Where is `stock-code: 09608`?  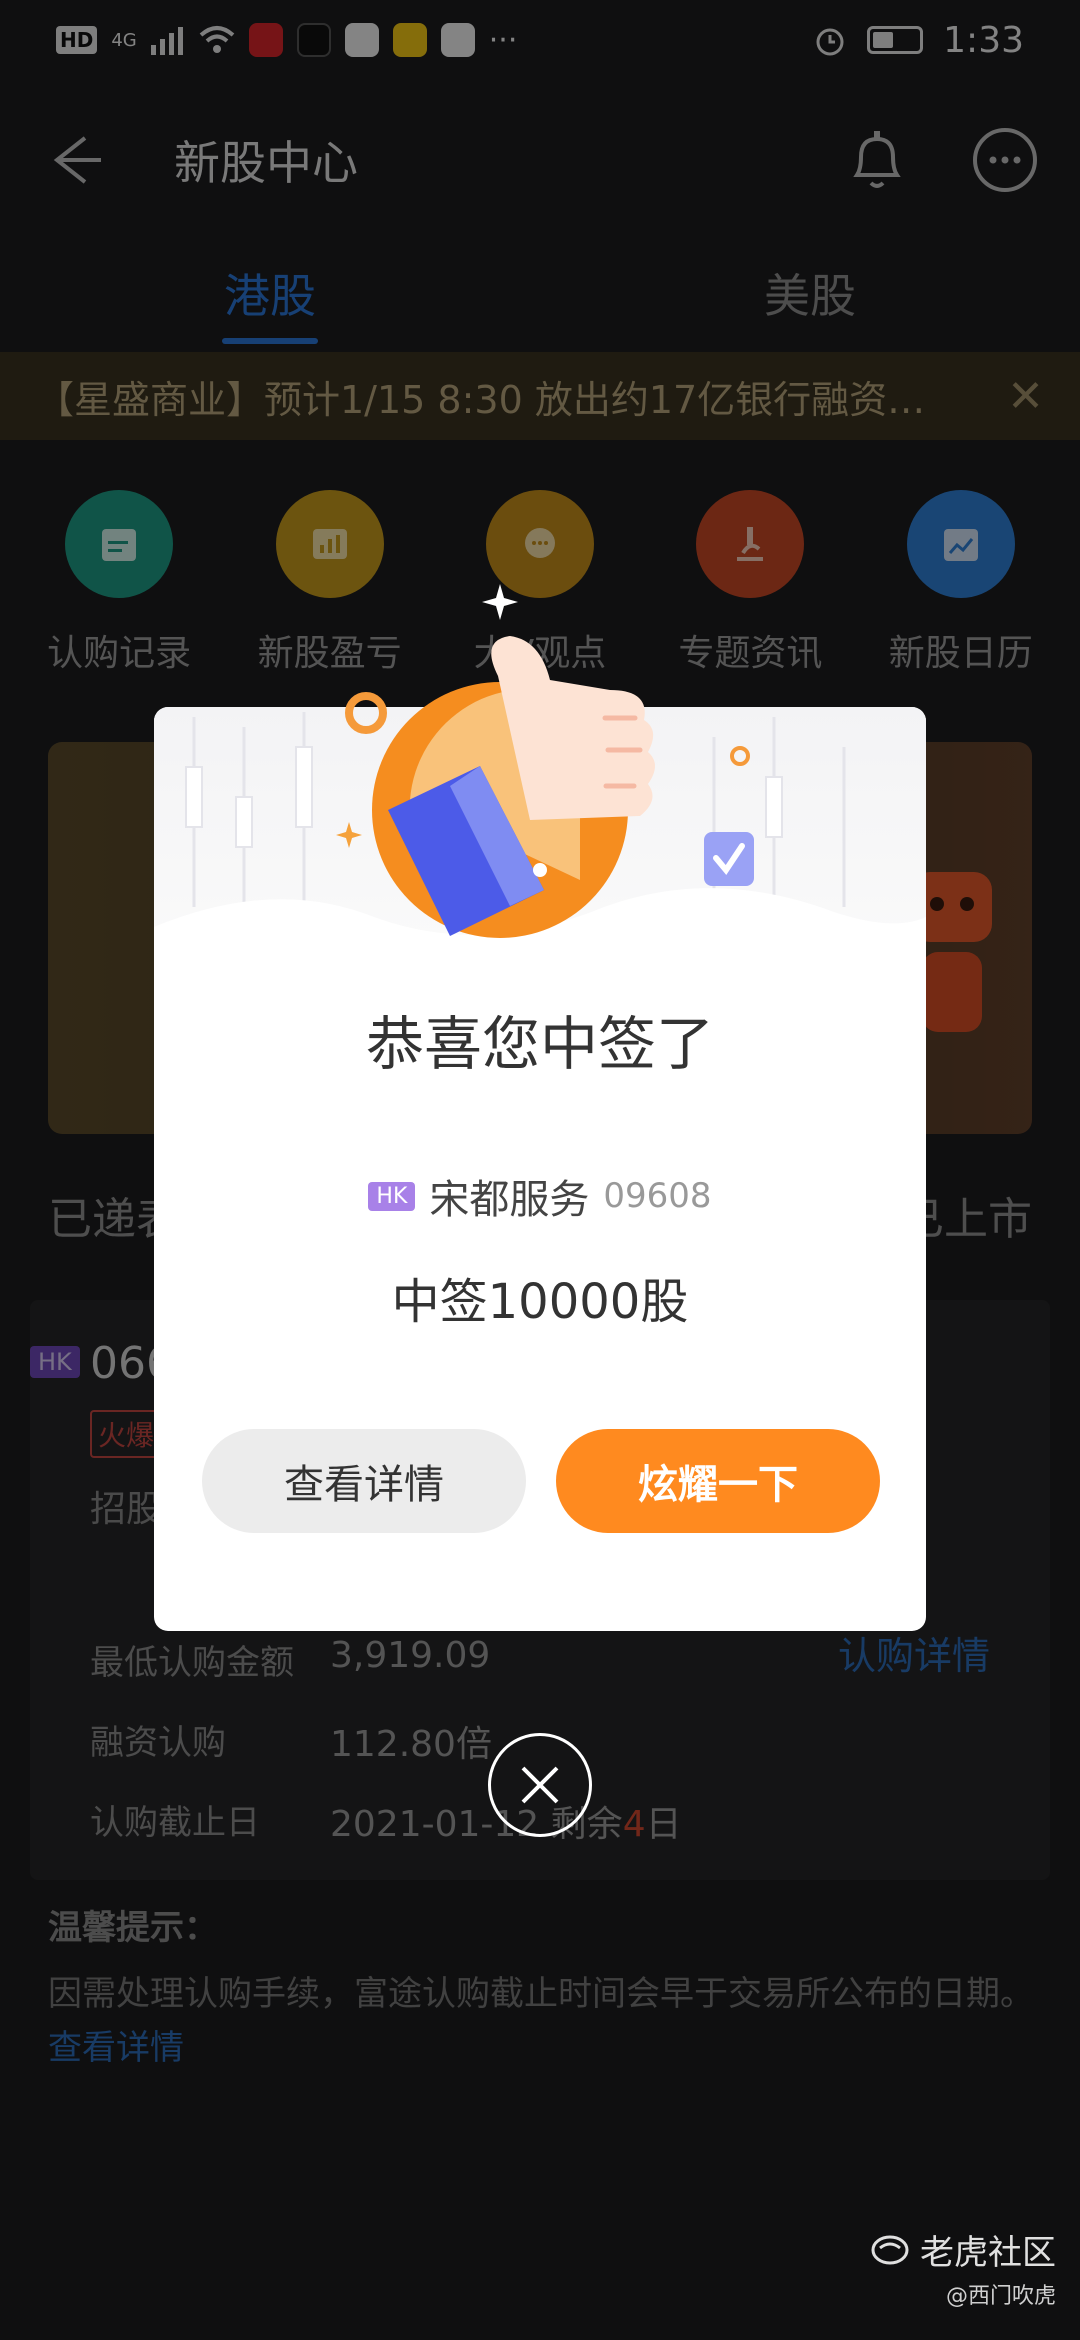
stock-code: 09608 is located at coordinates (657, 1196).